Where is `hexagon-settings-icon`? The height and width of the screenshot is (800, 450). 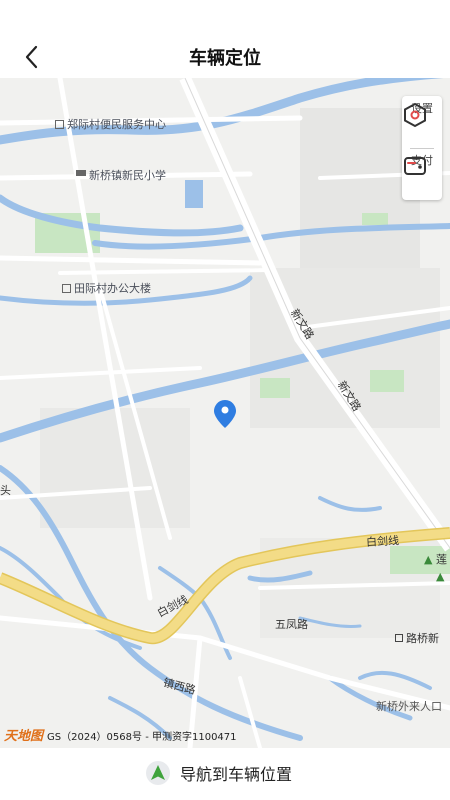 hexagon-settings-icon is located at coordinates (415, 115).